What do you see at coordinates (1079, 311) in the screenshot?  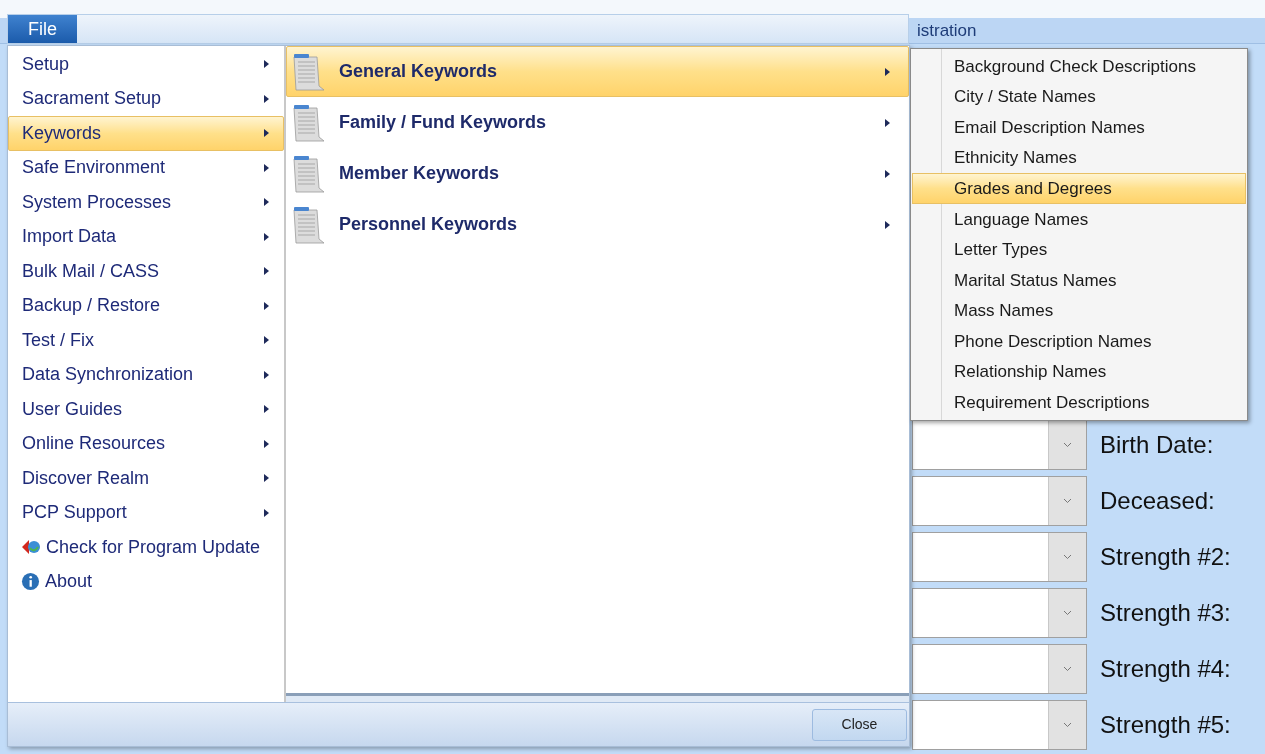 I see `flyout-item: Mass Names` at bounding box center [1079, 311].